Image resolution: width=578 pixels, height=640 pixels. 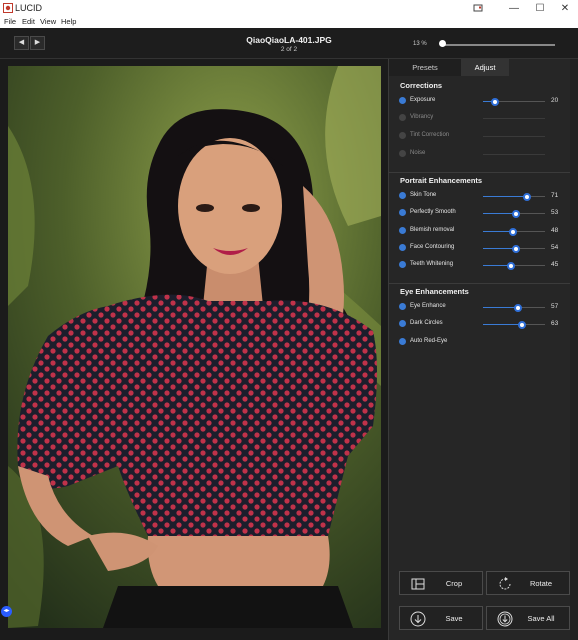 I want to click on exposure-slider-thumb, so click(x=495, y=101).